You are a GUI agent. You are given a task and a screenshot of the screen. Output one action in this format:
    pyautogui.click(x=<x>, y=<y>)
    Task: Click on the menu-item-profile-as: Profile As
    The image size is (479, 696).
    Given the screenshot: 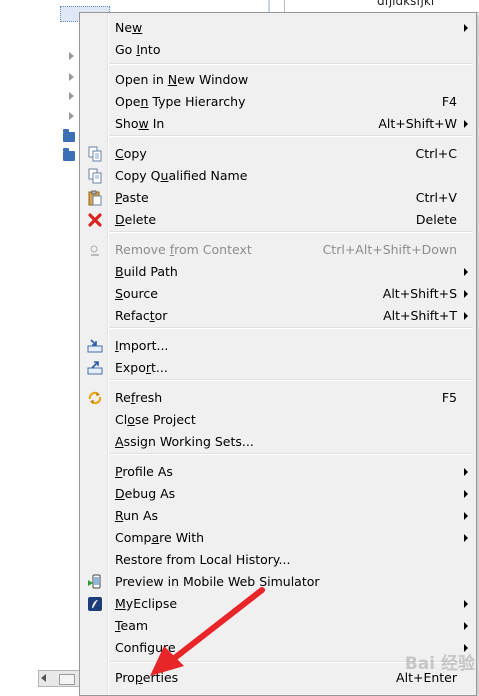 What is the action you would take?
    pyautogui.click(x=278, y=472)
    